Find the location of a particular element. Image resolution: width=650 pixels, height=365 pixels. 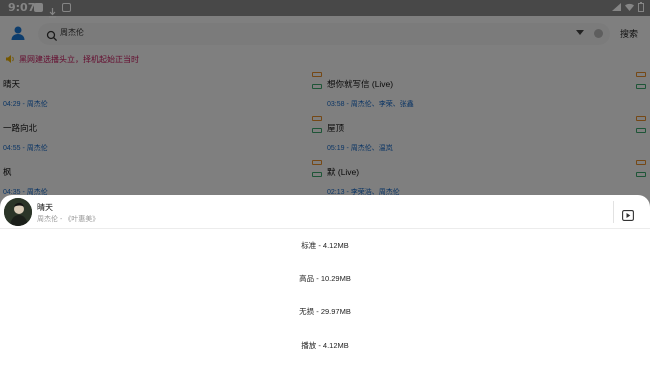

sheet-header: 晴天 周杰伦 - 《叶惠美》 is located at coordinates (325, 212).